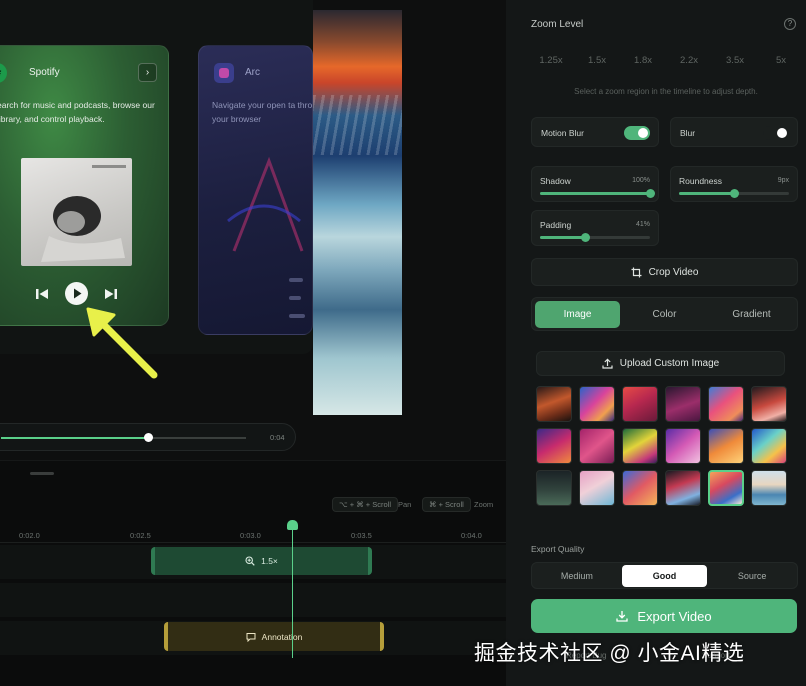 This screenshot has width=806, height=686. What do you see at coordinates (661, 447) in the screenshot?
I see `wallpaper-grid` at bounding box center [661, 447].